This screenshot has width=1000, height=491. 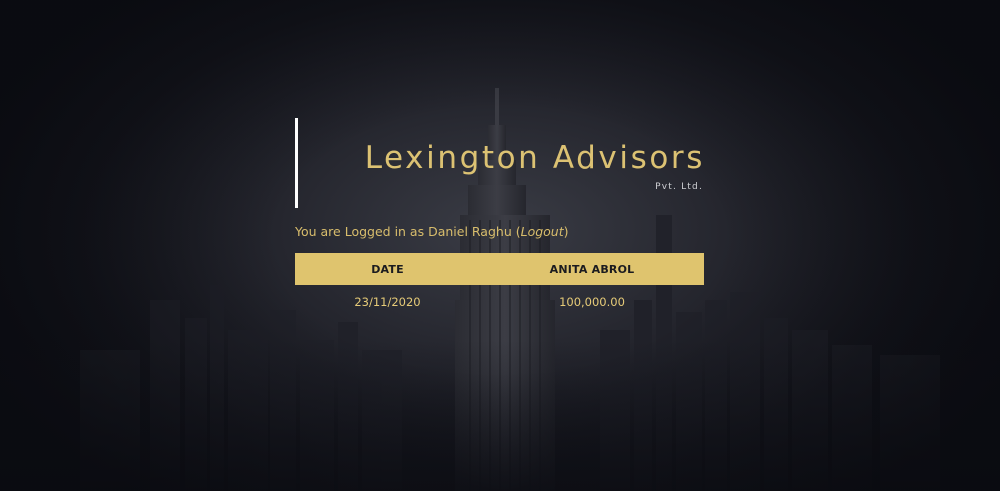 I want to click on table-header-row: DATE ANITA ABROL, so click(x=499, y=269).